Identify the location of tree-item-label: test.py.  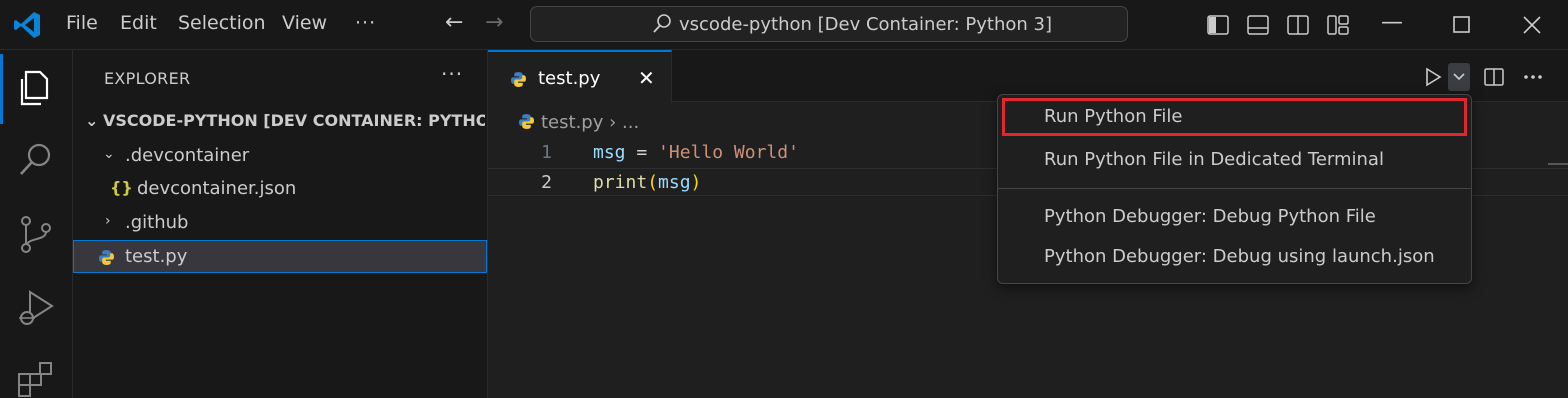
(156, 256).